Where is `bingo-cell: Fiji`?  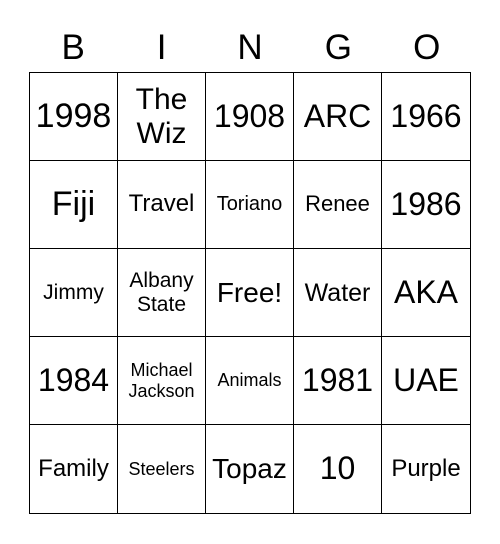
bingo-cell: Fiji is located at coordinates (74, 205).